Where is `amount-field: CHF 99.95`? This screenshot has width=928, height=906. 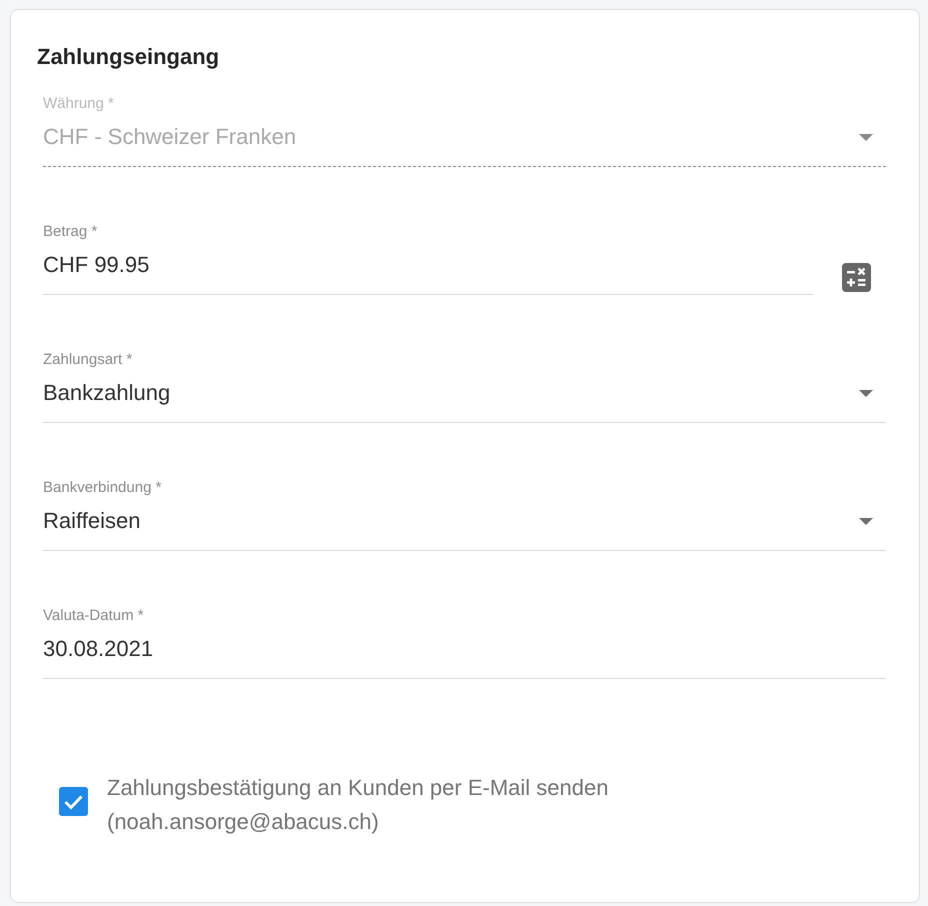
amount-field: CHF 99.95 is located at coordinates (428, 268).